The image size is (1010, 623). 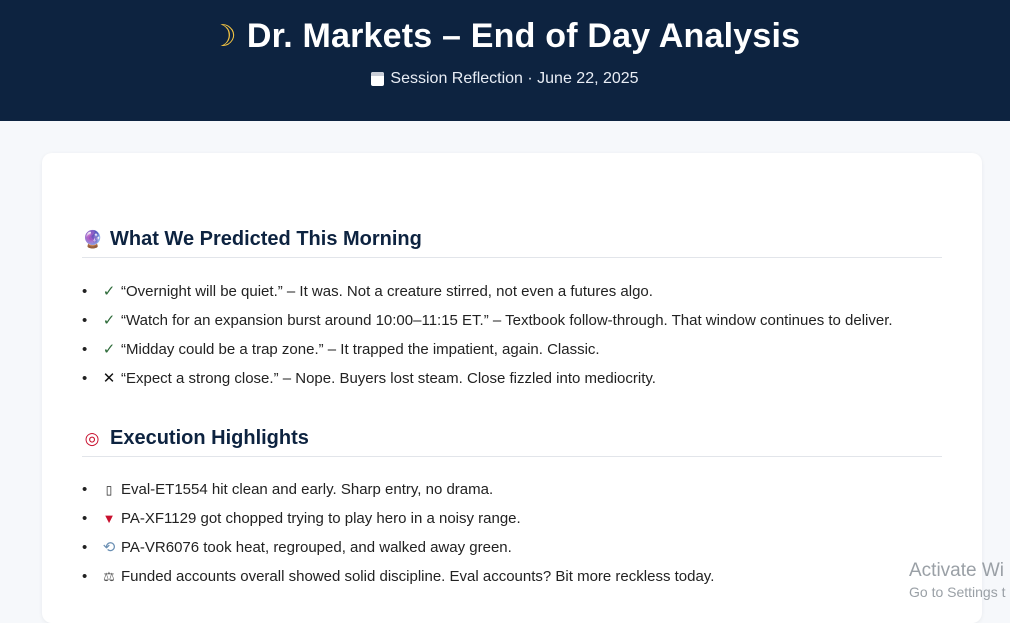 What do you see at coordinates (378, 79) in the screenshot?
I see `calendar-icon` at bounding box center [378, 79].